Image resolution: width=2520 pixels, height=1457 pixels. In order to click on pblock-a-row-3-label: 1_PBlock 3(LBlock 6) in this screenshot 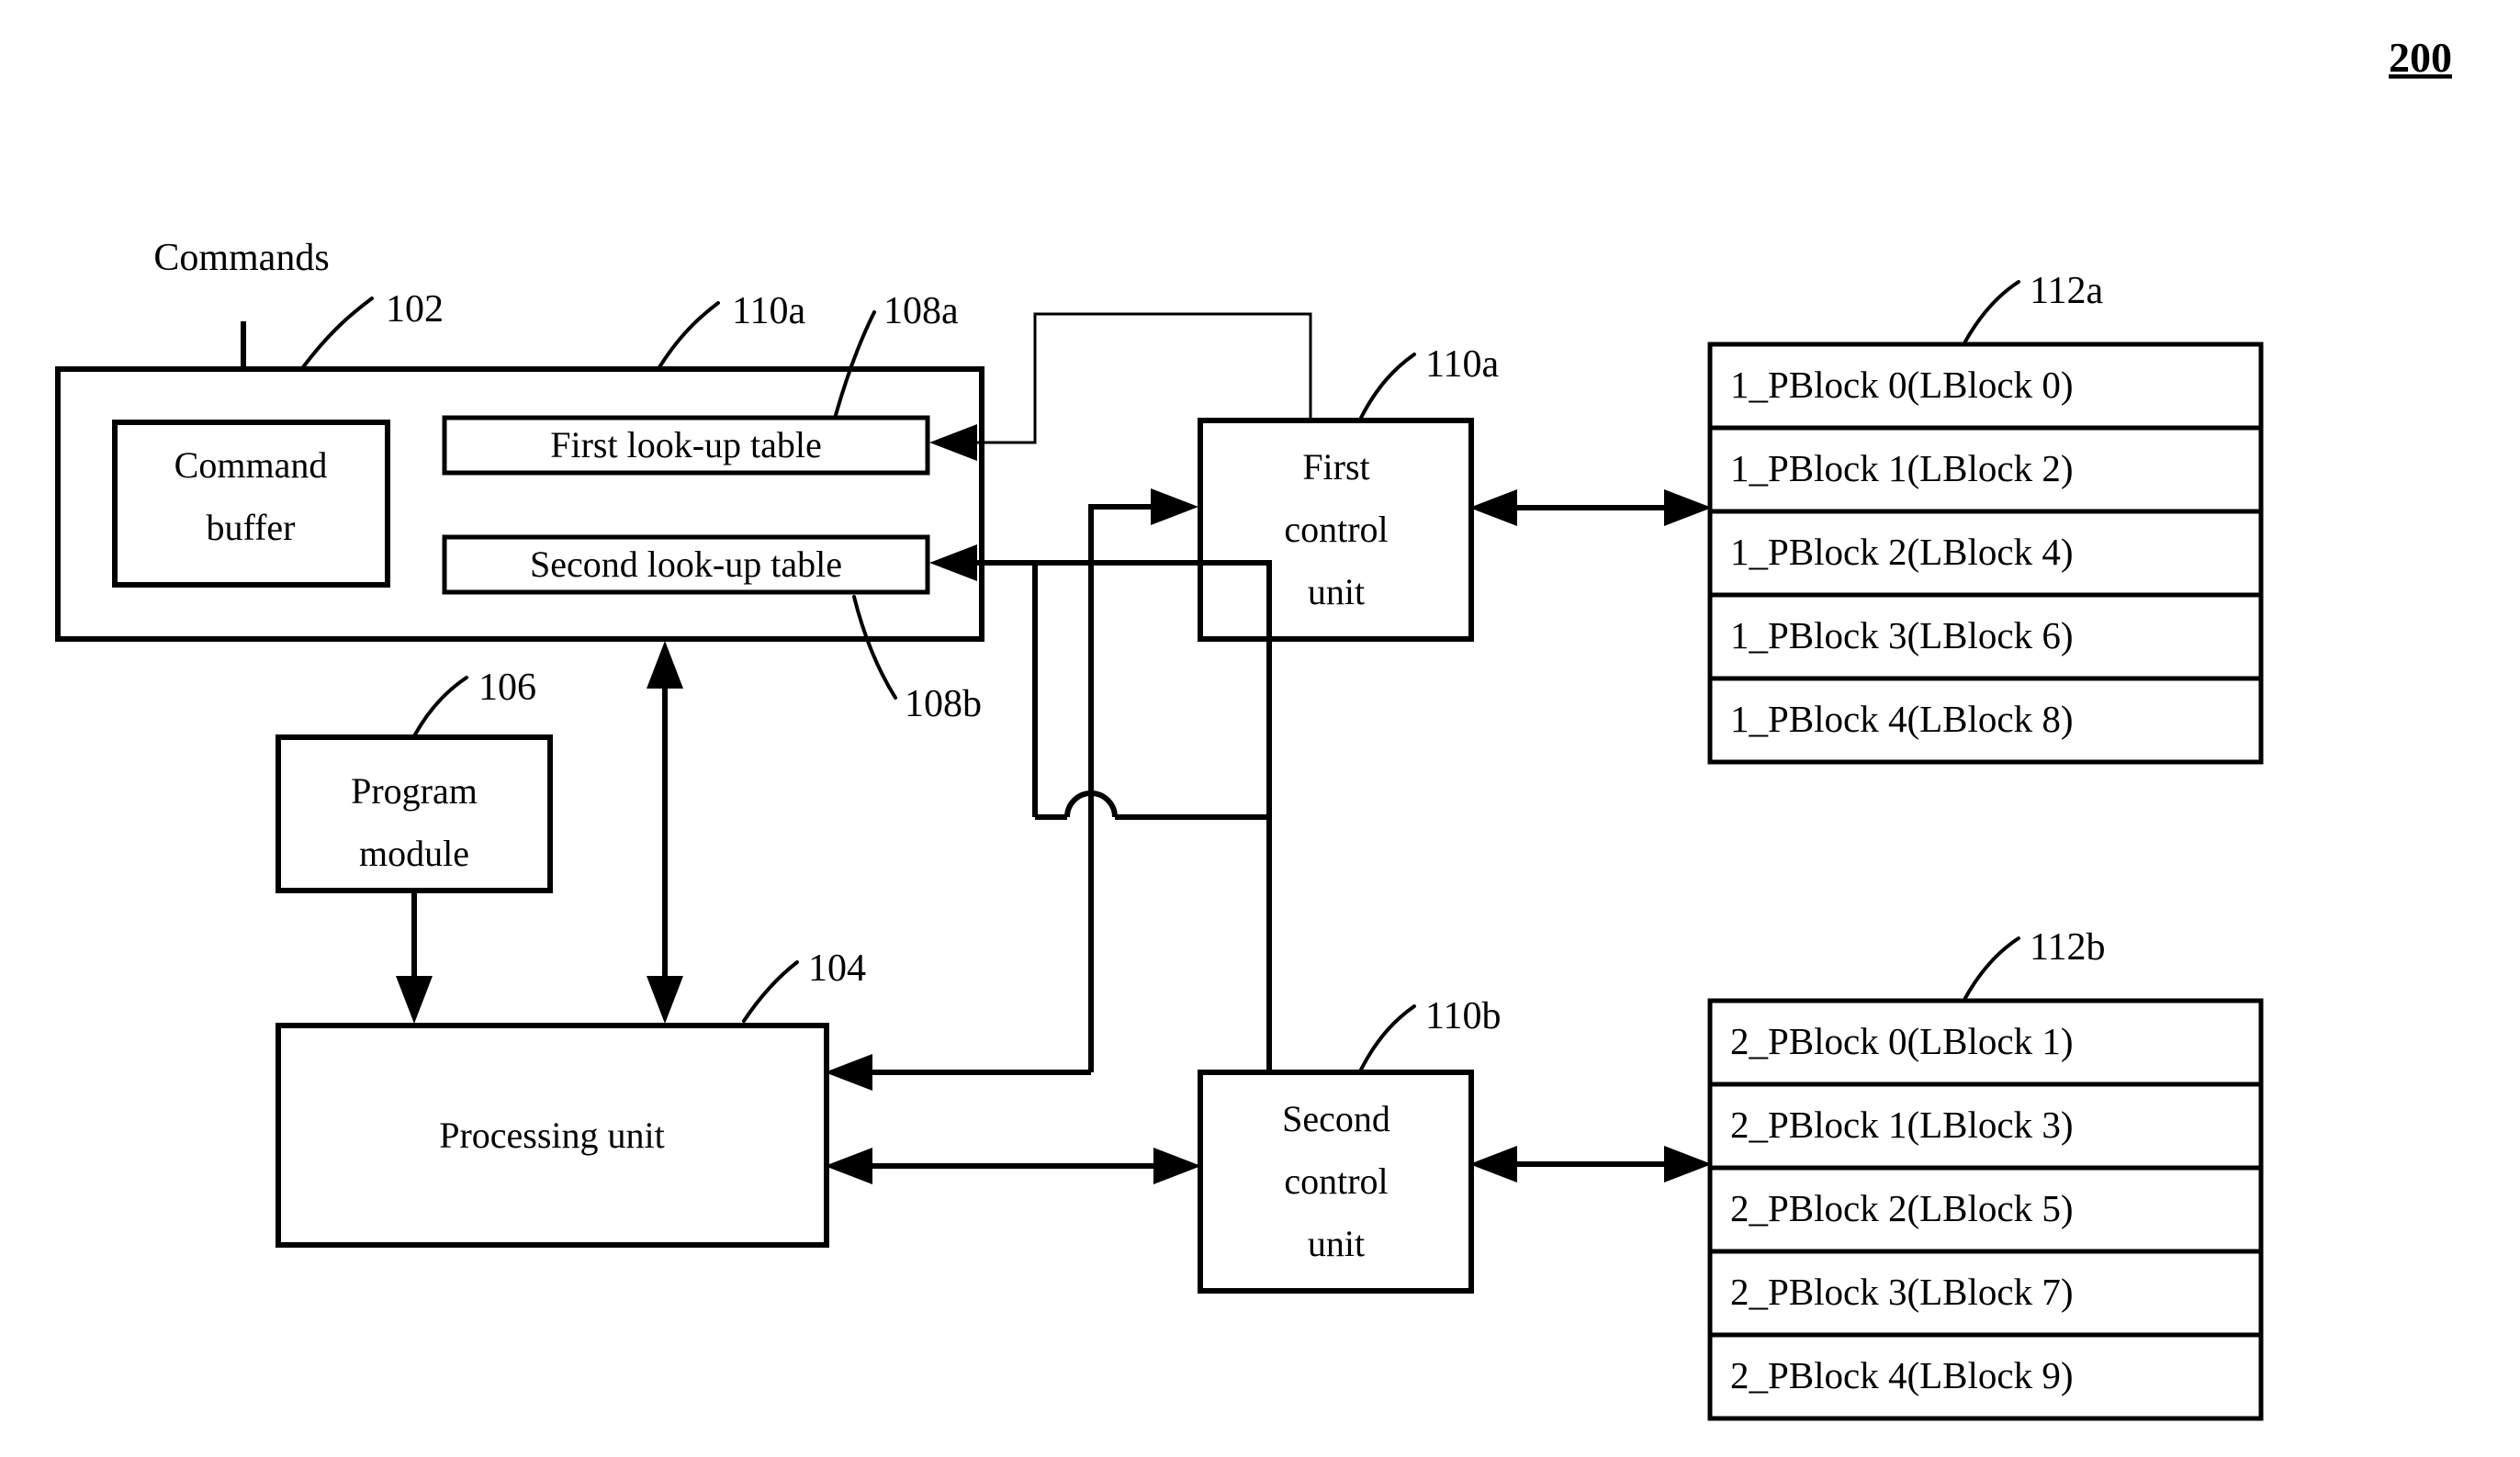, I will do `click(1902, 635)`.